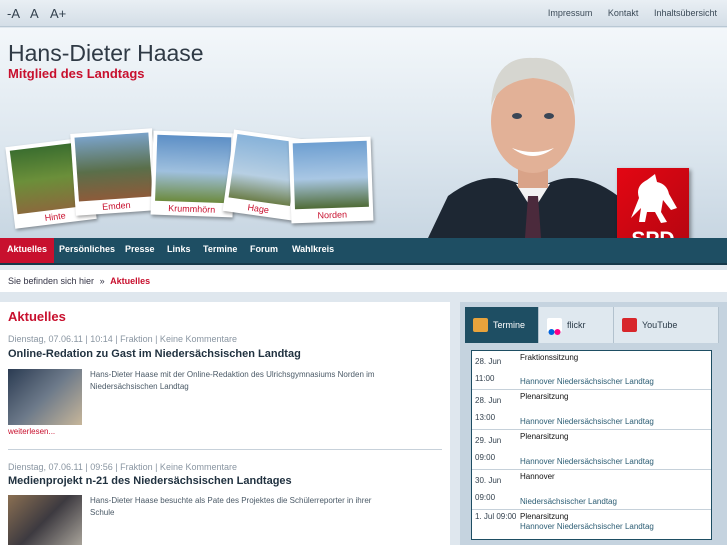 This screenshot has height=545, width=727. I want to click on nav-aktuelles: Aktuelles, so click(27, 250).